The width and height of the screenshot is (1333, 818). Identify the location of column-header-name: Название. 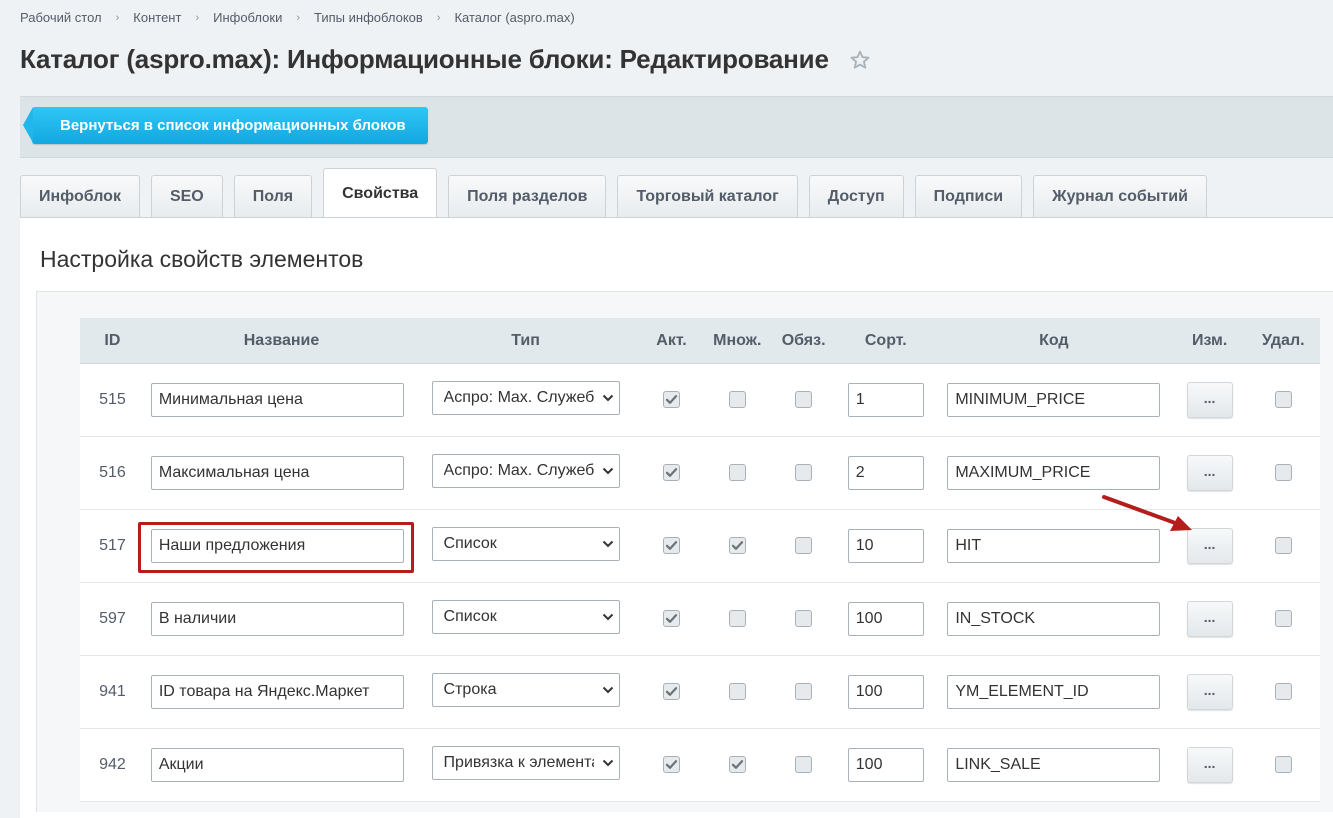
(278, 341).